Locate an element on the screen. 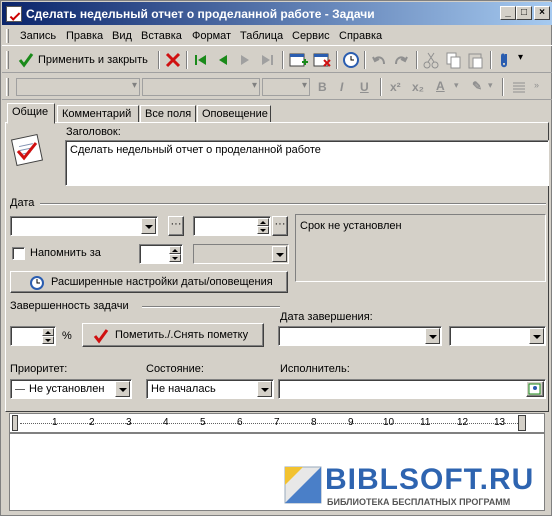  more-icon: » is located at coordinates (536, 90).